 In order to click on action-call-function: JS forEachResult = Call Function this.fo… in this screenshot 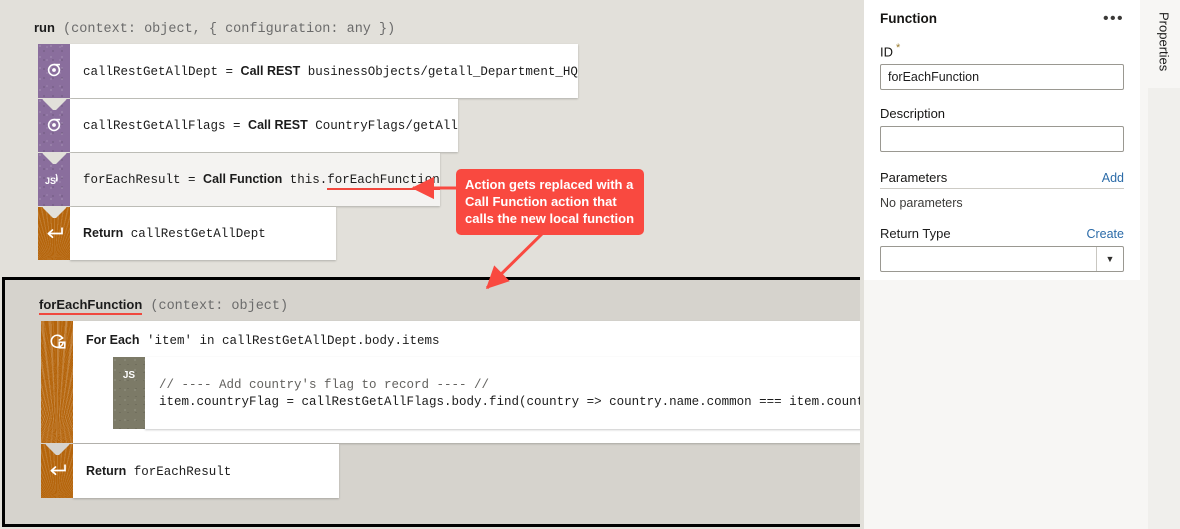, I will do `click(239, 179)`.